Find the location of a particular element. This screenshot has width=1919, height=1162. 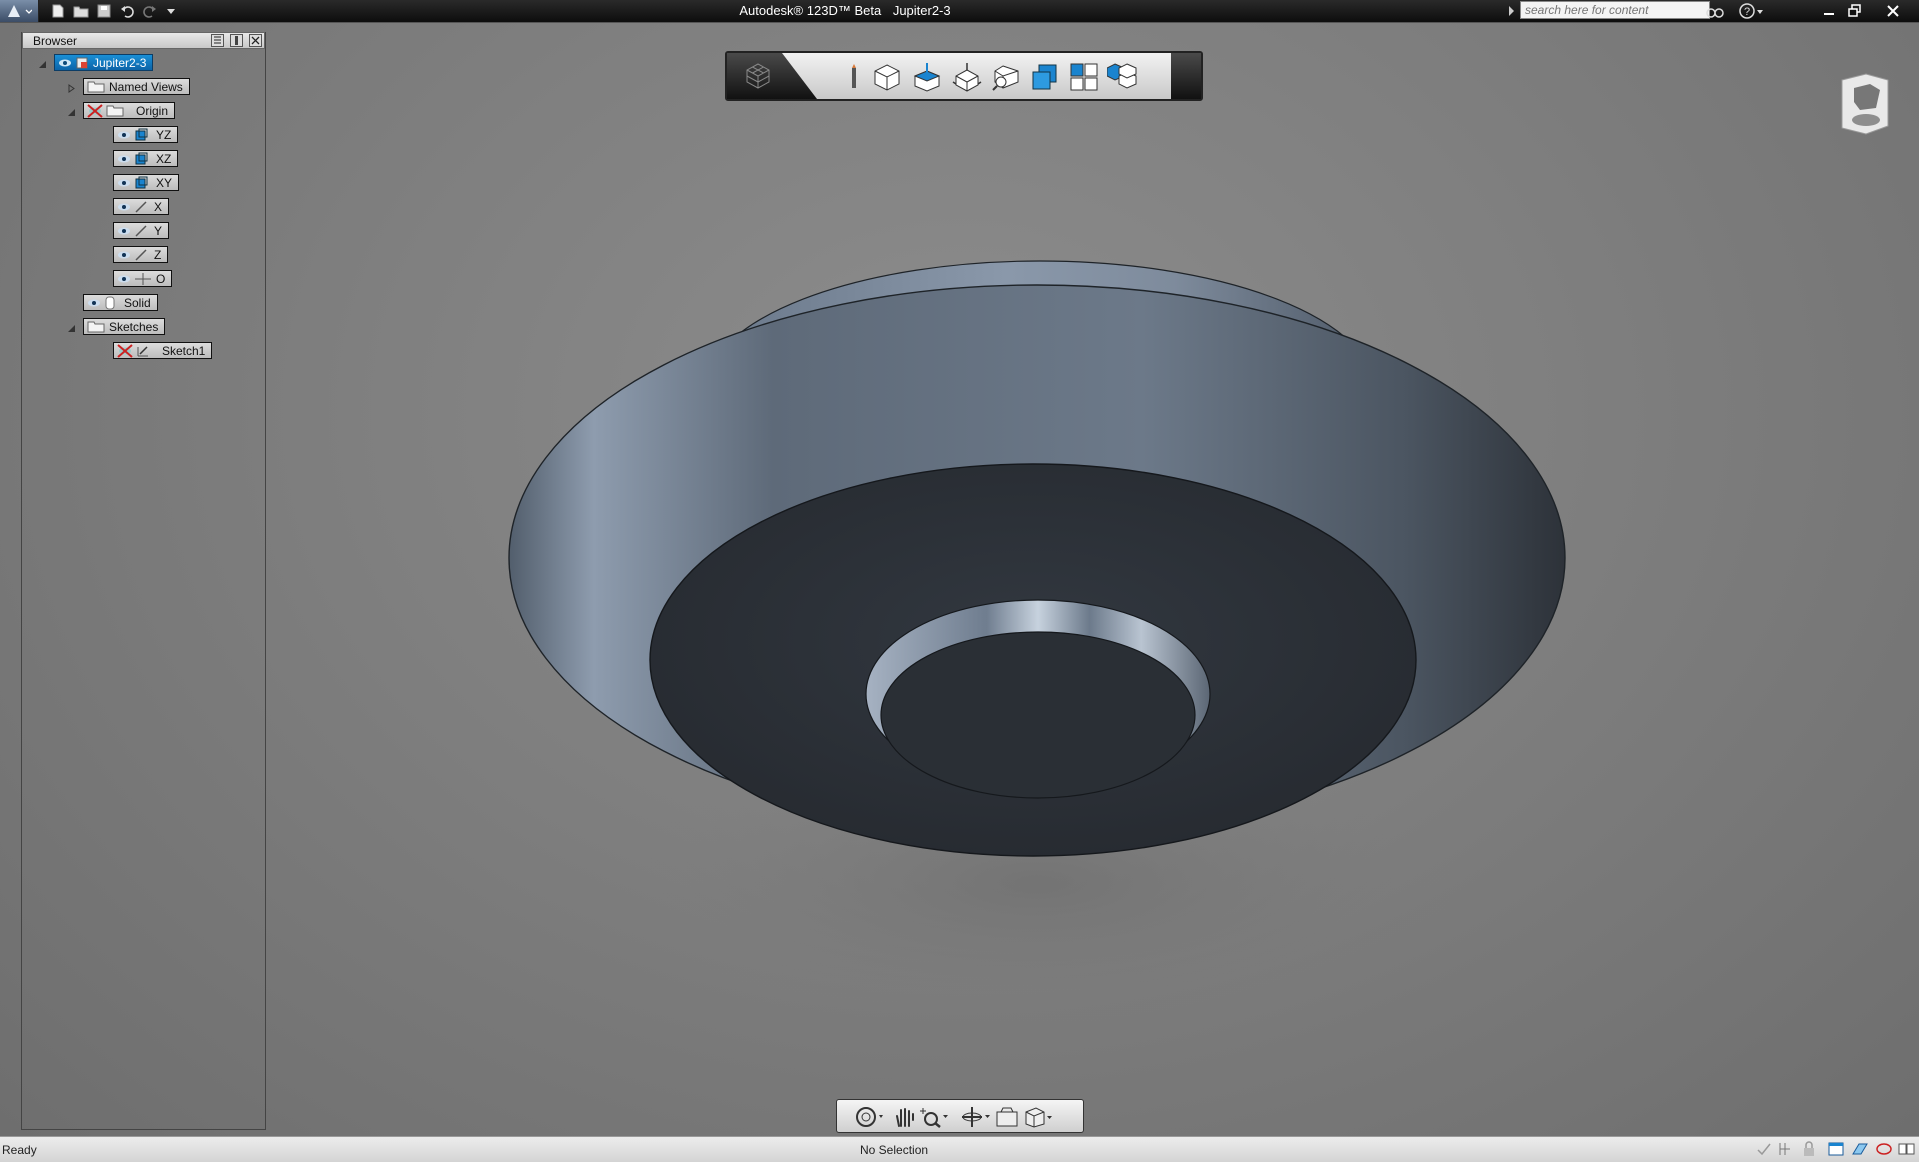

tree-node-origin-point: O is located at coordinates (143, 278).